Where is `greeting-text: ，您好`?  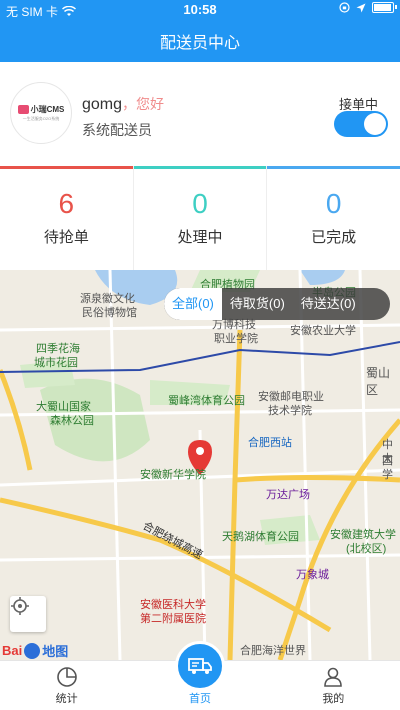
greeting-text: ，您好 is located at coordinates (143, 104).